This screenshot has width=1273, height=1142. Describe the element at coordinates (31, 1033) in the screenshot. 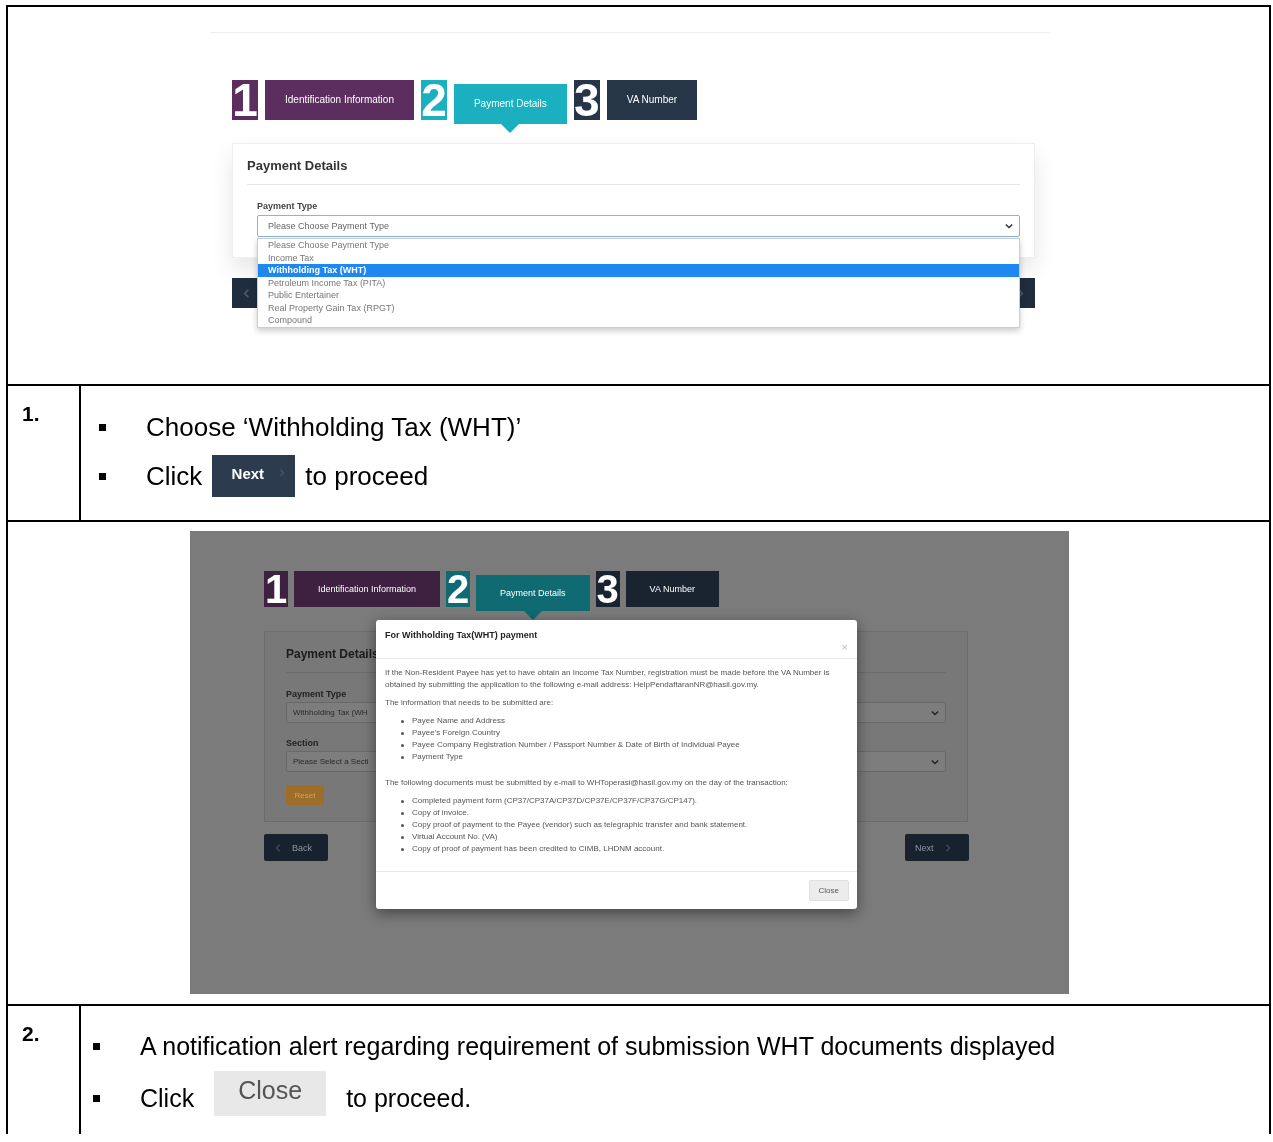

I see `step-number: 2.` at that location.